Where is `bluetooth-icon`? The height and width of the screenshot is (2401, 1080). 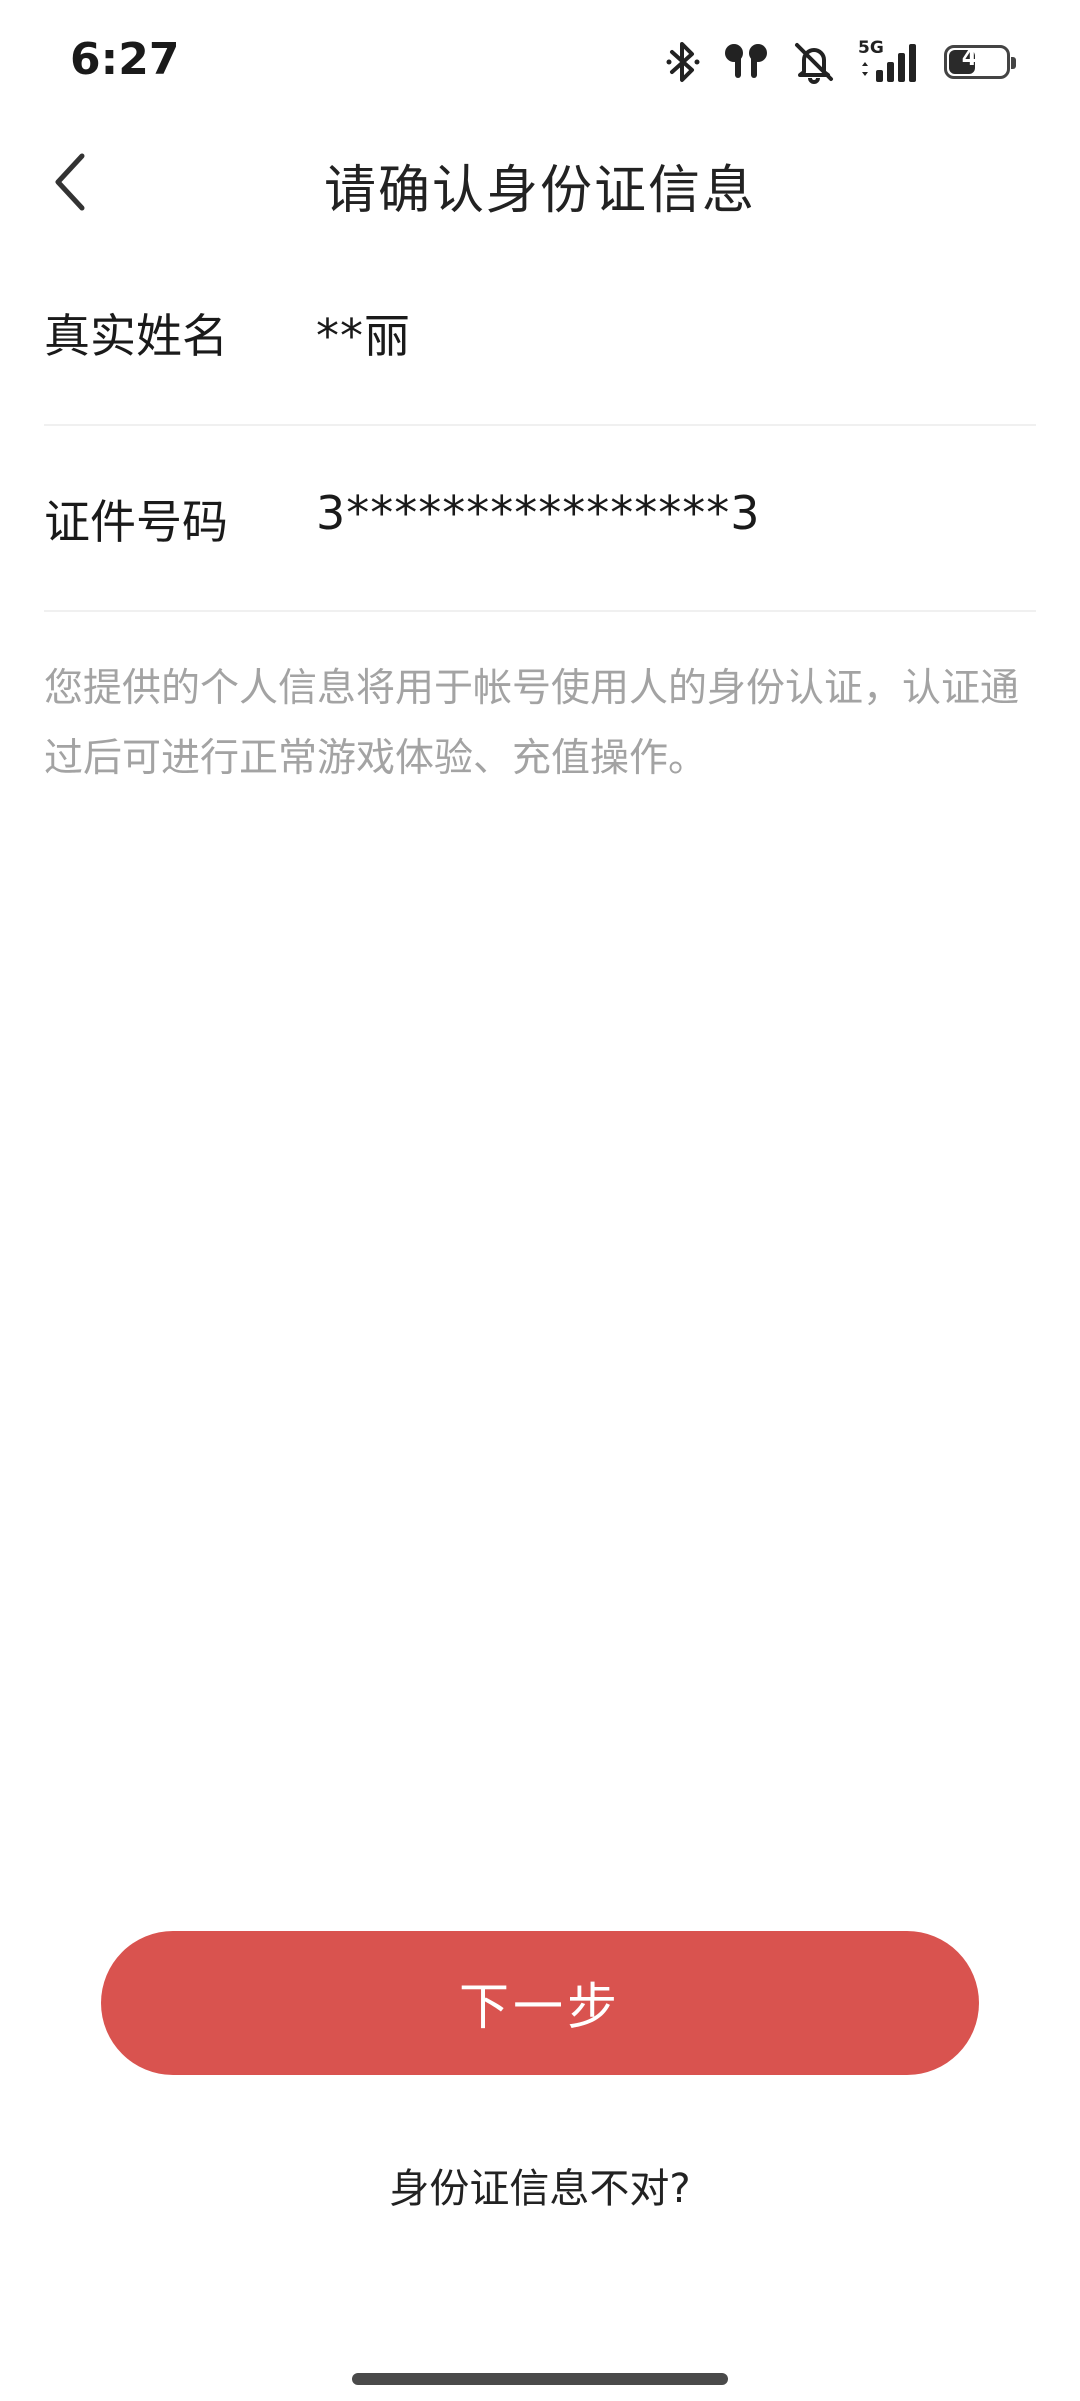 bluetooth-icon is located at coordinates (683, 62).